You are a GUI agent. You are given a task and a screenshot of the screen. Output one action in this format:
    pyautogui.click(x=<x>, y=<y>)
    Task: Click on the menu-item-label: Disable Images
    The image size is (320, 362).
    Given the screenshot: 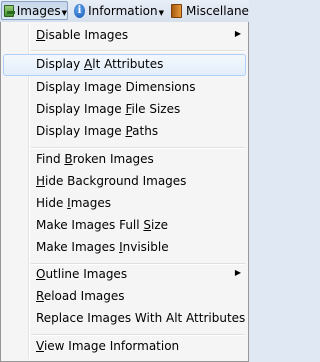 What is the action you would take?
    pyautogui.click(x=82, y=35)
    